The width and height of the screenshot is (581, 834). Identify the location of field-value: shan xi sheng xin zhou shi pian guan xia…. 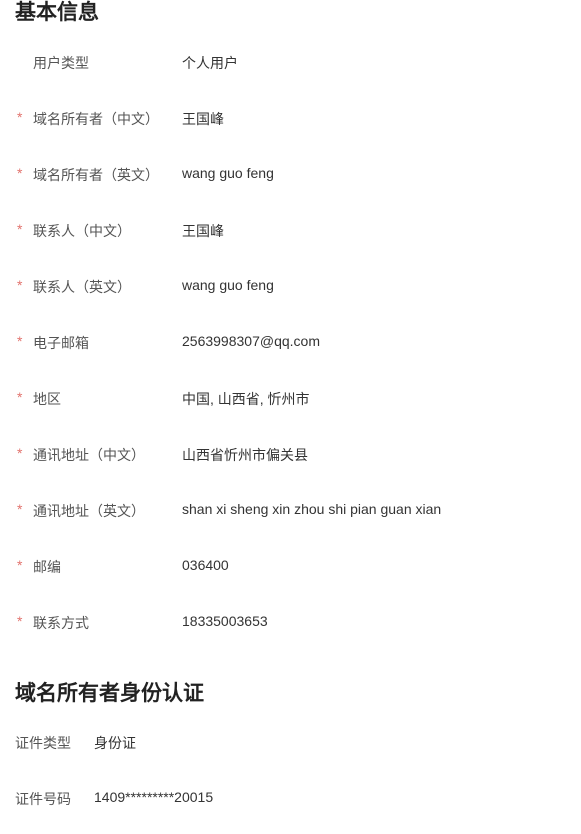
(312, 509).